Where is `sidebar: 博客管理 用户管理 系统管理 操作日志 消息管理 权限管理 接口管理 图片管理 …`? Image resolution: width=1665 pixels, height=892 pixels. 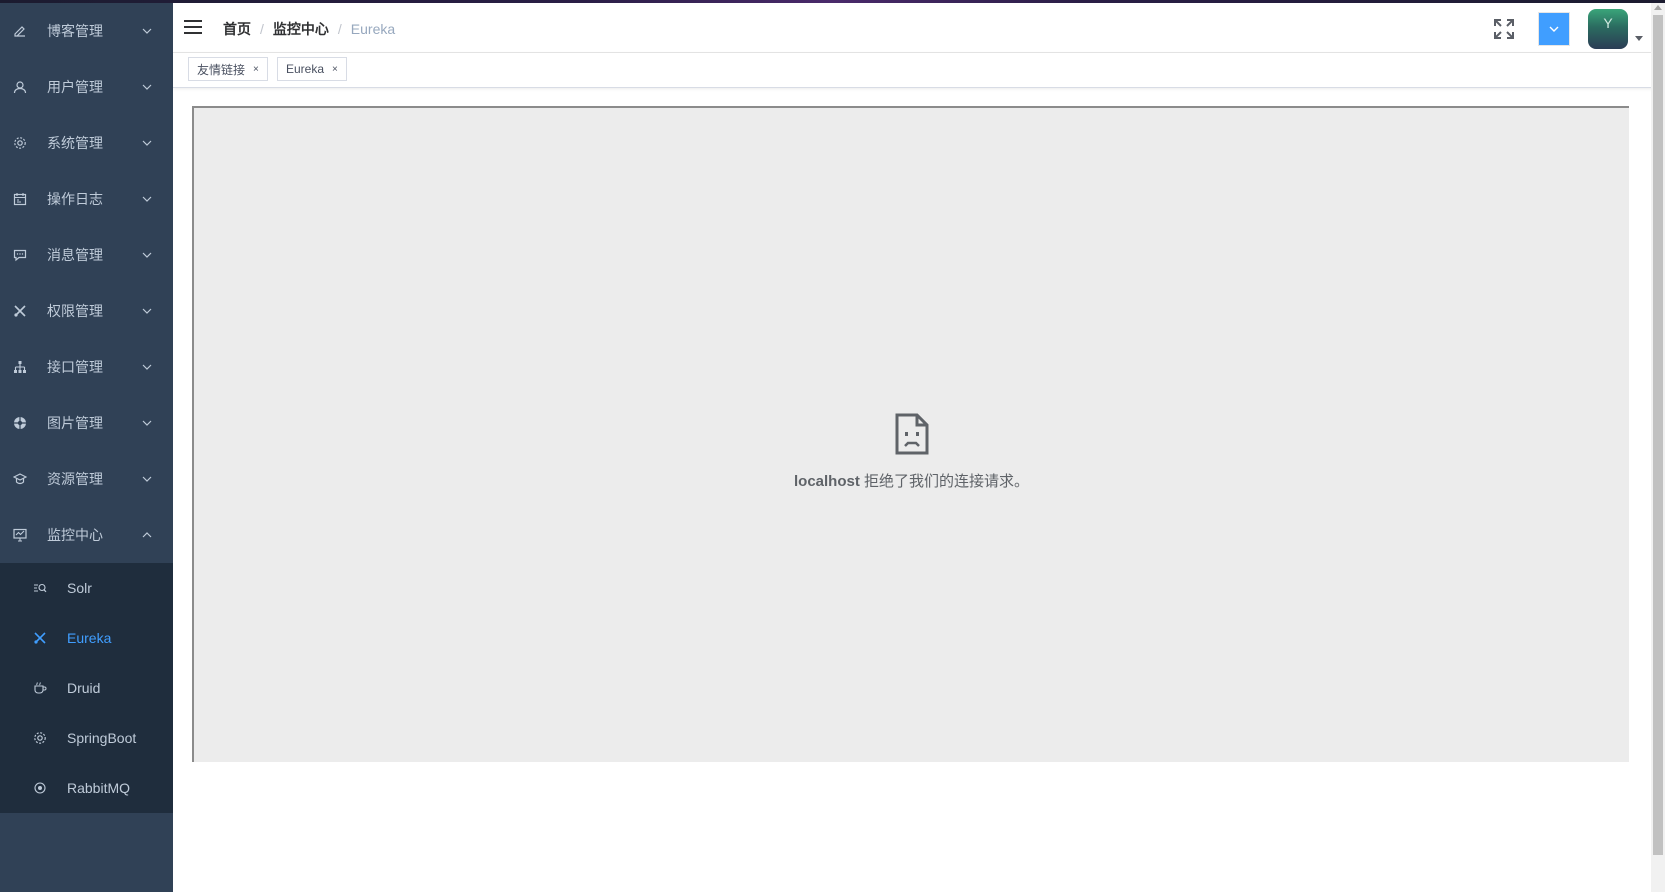 sidebar: 博客管理 用户管理 系统管理 操作日志 消息管理 权限管理 接口管理 图片管理 … is located at coordinates (86, 447).